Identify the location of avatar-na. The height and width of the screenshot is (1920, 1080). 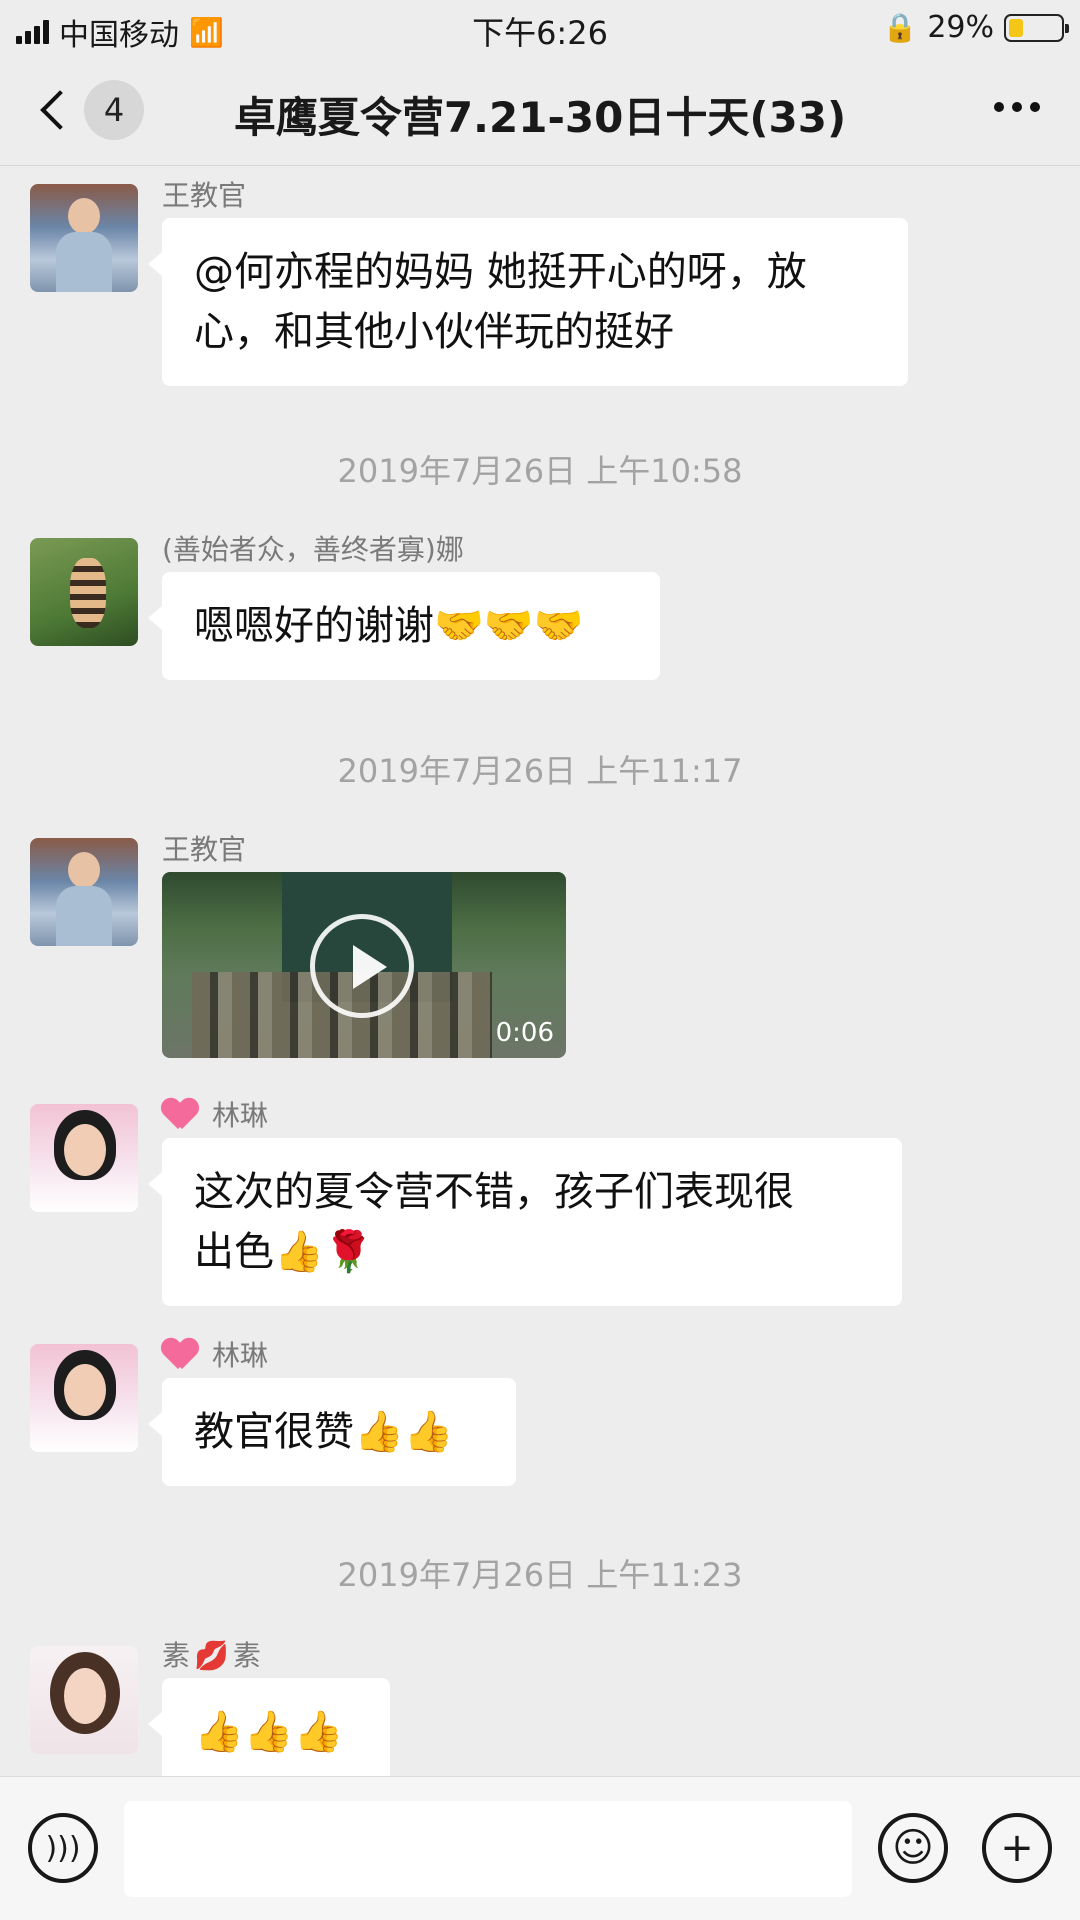
(84, 592).